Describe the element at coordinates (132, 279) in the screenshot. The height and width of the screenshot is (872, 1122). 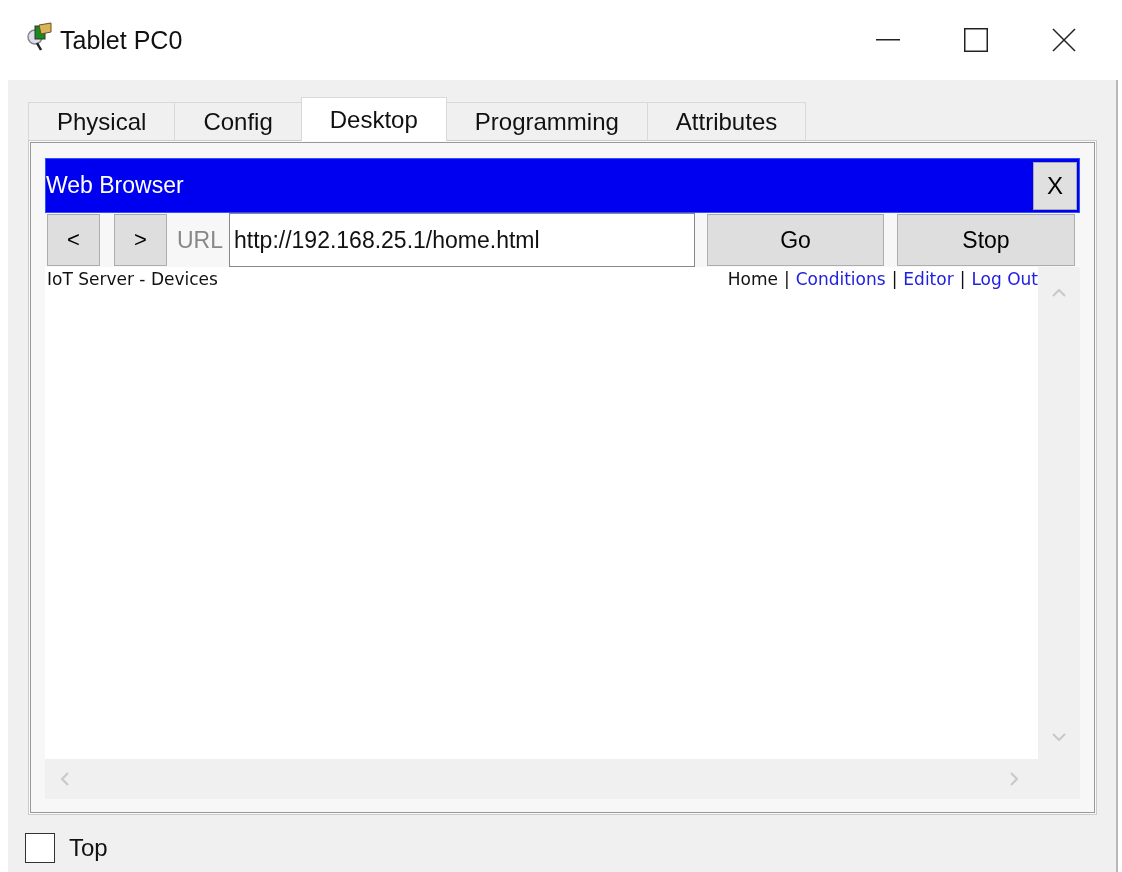
I see `page-title: IoT Server - Devices` at that location.